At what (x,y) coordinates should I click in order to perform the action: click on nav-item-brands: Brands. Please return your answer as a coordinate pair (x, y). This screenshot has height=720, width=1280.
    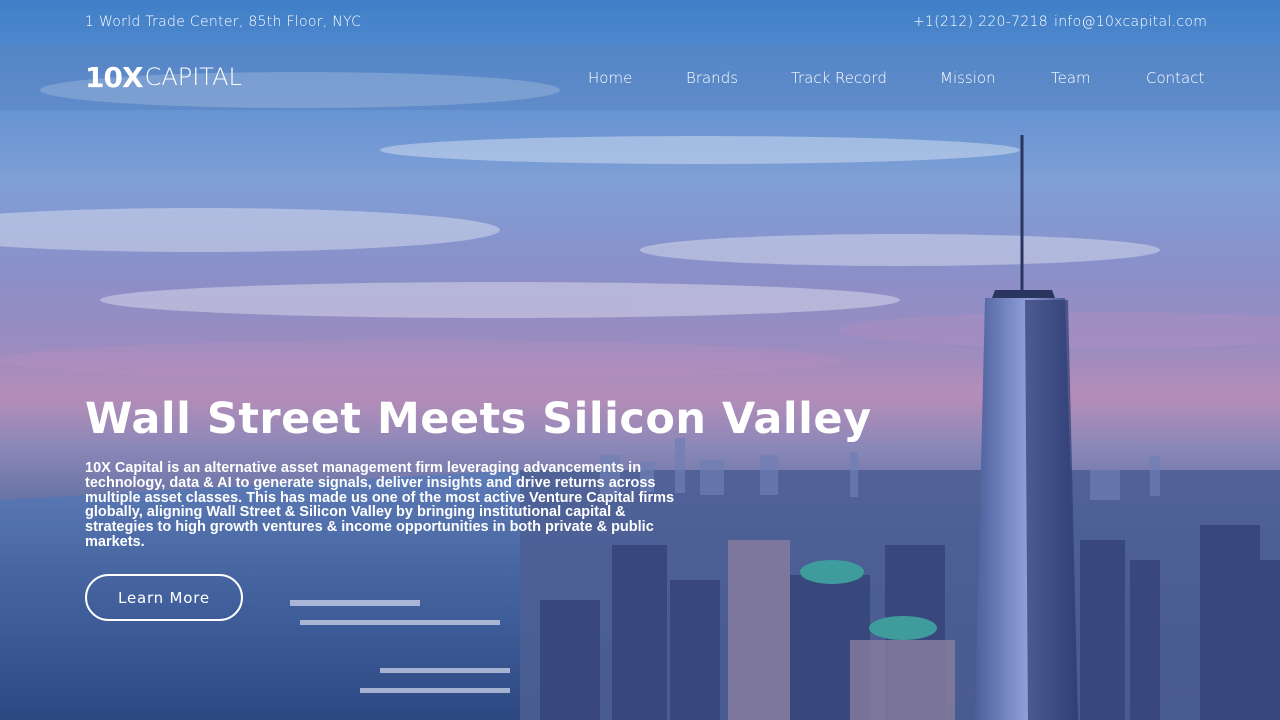
    Looking at the image, I should click on (712, 78).